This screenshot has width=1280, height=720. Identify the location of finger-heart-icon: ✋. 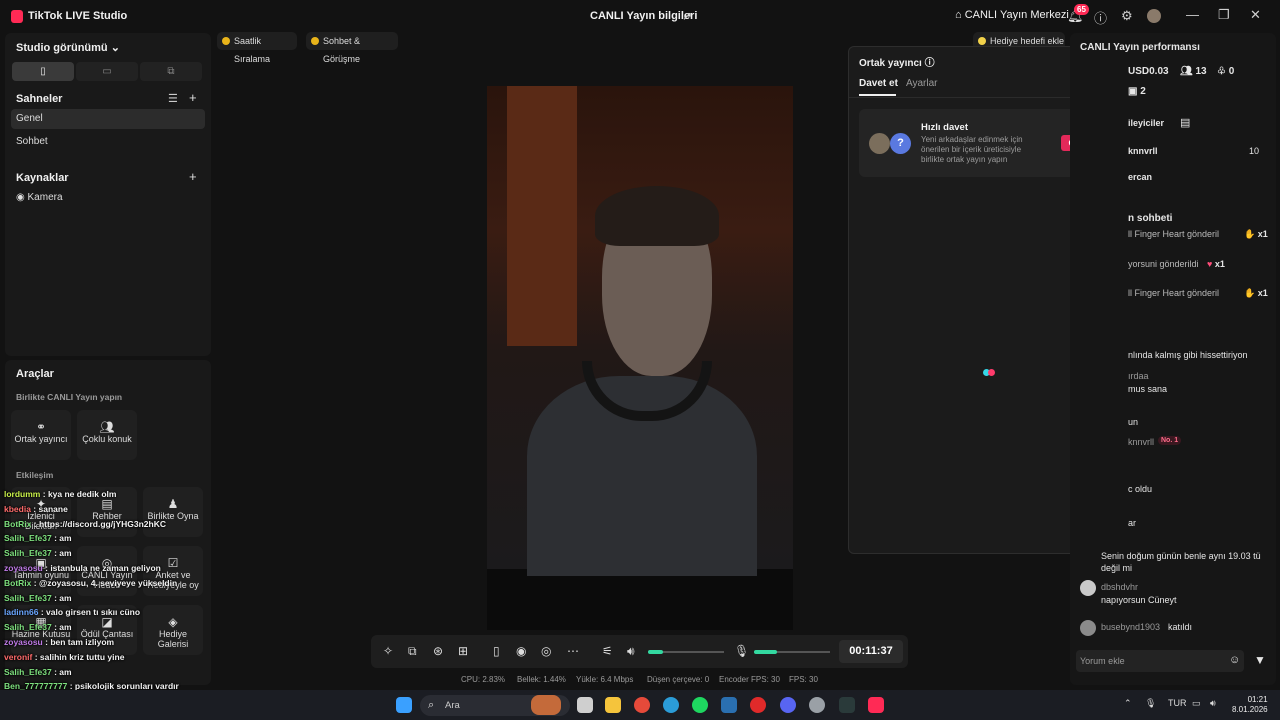
(1251, 293).